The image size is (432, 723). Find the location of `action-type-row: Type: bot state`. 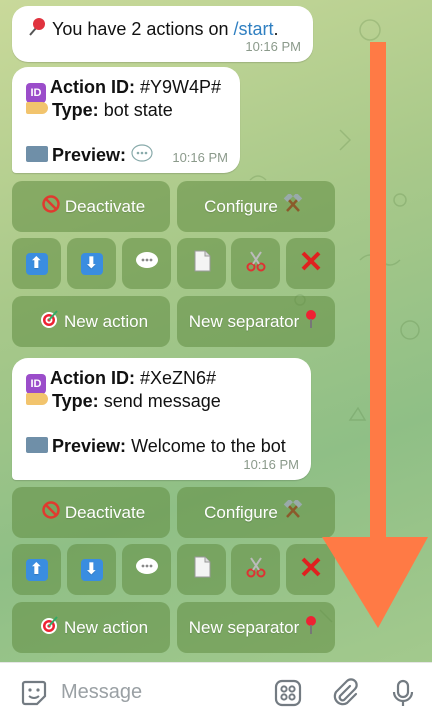

action-type-row: Type: bot state is located at coordinates (99, 110).